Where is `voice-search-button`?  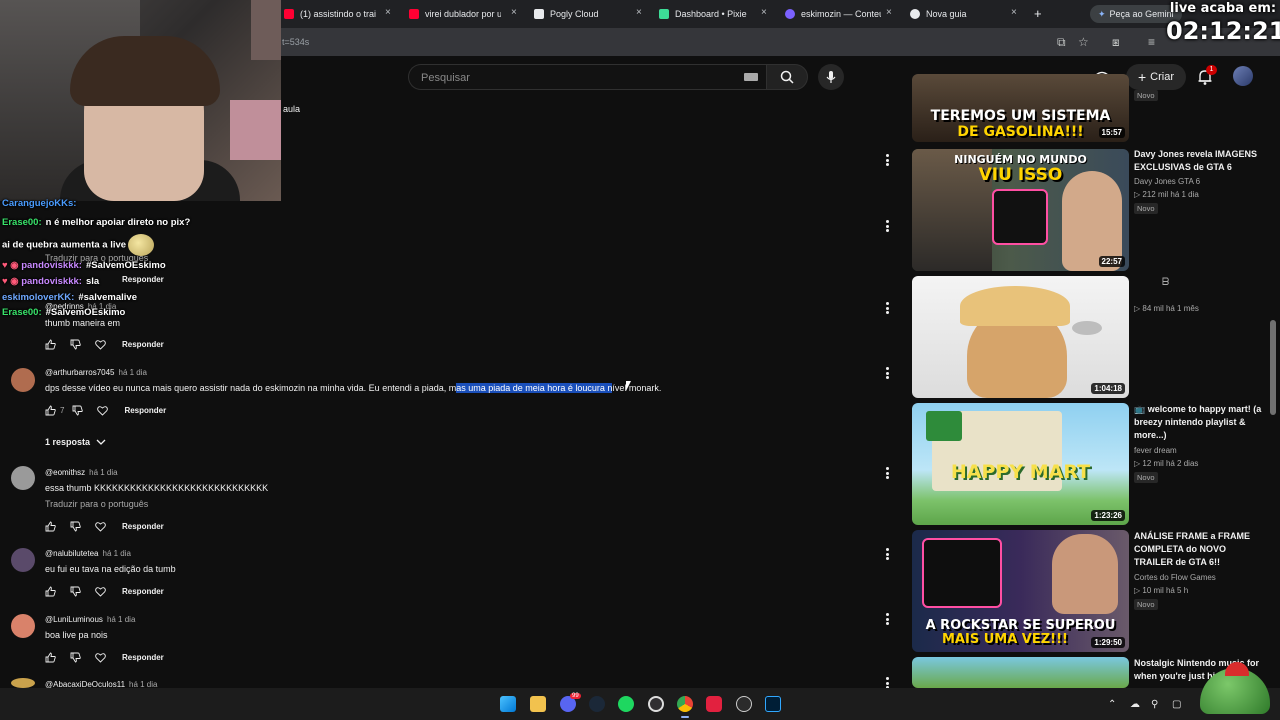 voice-search-button is located at coordinates (831, 77).